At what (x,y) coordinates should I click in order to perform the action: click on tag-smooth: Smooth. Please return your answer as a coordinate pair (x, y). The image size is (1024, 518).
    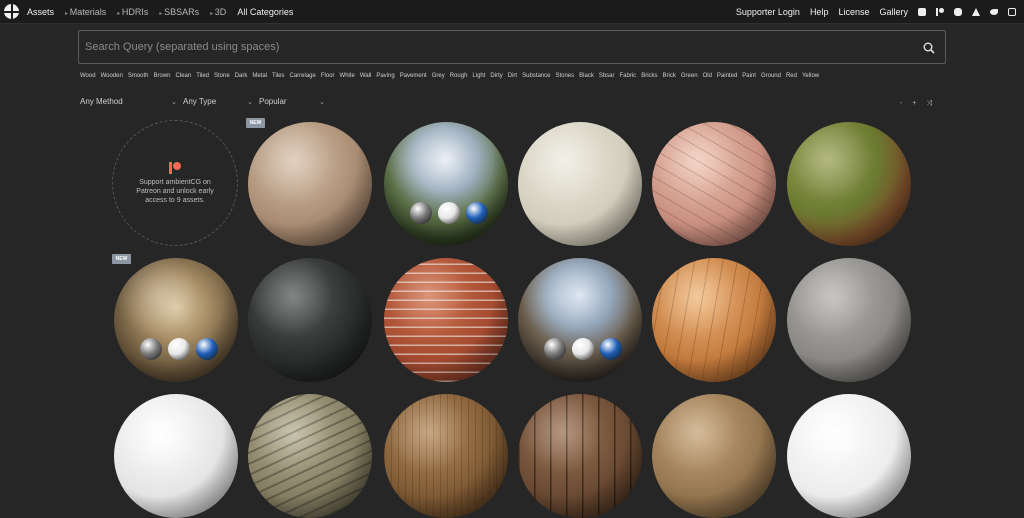
    Looking at the image, I should click on (138, 76).